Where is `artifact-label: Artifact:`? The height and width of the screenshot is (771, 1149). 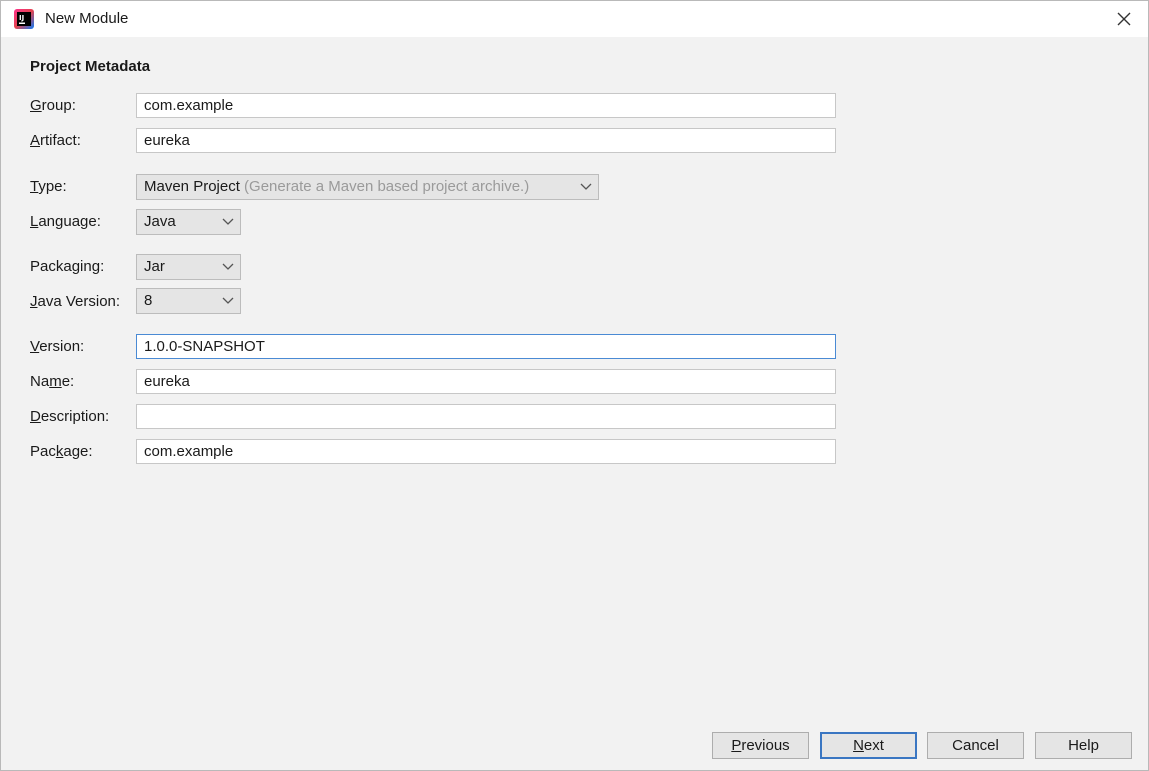 artifact-label: Artifact: is located at coordinates (55, 140).